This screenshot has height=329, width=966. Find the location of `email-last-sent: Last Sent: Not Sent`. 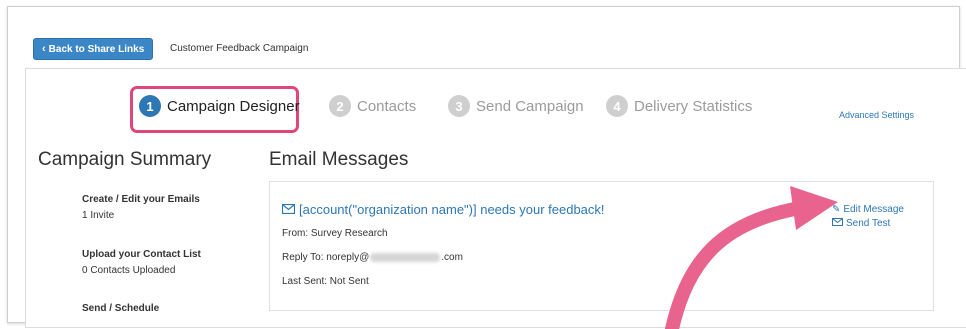

email-last-sent: Last Sent: Not Sent is located at coordinates (325, 281).